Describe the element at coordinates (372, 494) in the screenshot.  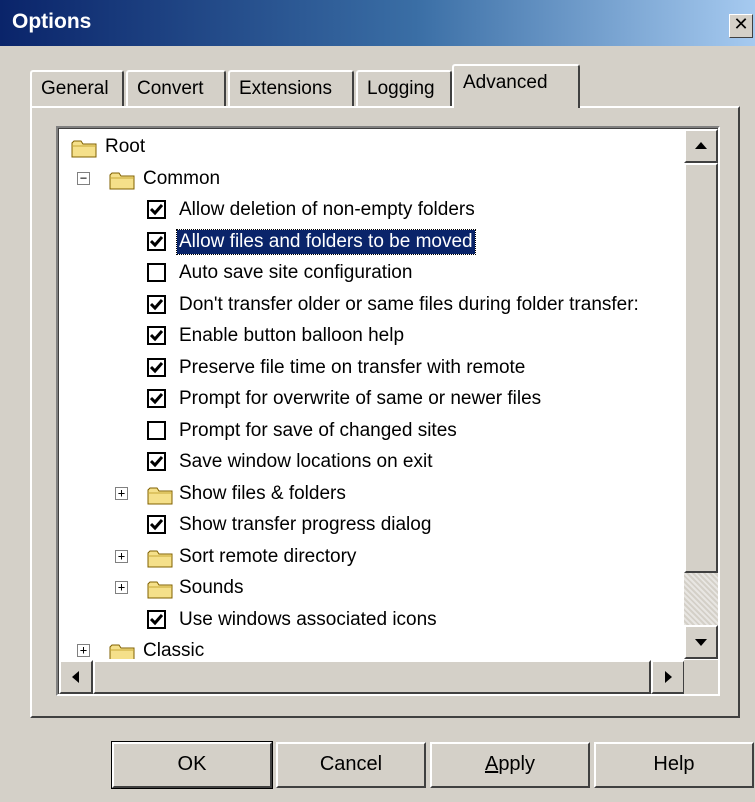
I see `tree-folder-item: + Show files & folders` at that location.